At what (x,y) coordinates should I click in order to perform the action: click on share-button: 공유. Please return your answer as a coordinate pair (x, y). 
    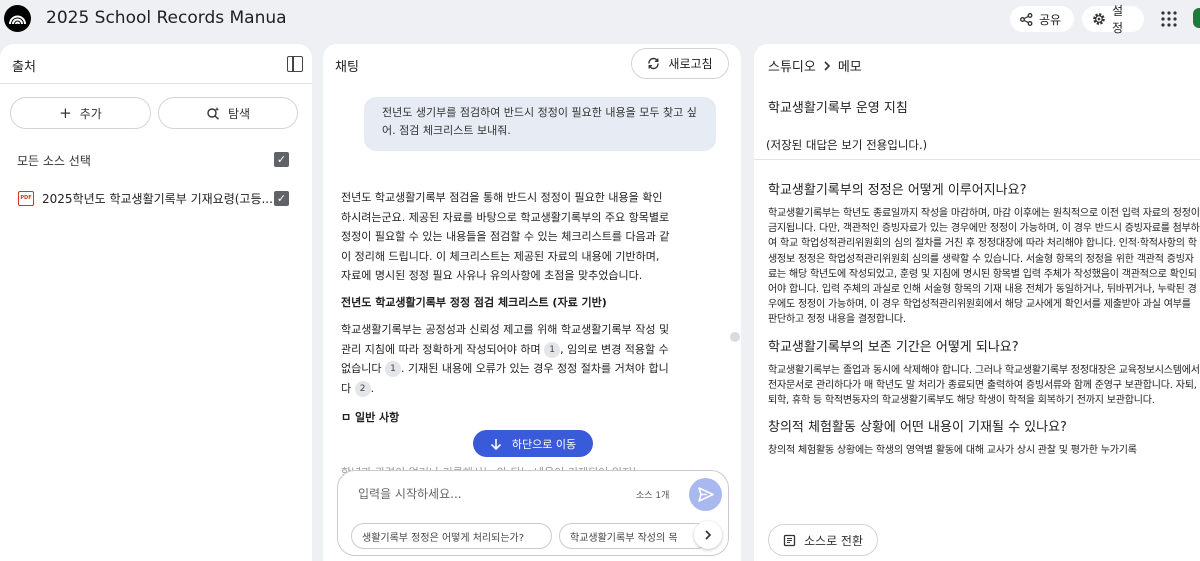
    Looking at the image, I should click on (1042, 19).